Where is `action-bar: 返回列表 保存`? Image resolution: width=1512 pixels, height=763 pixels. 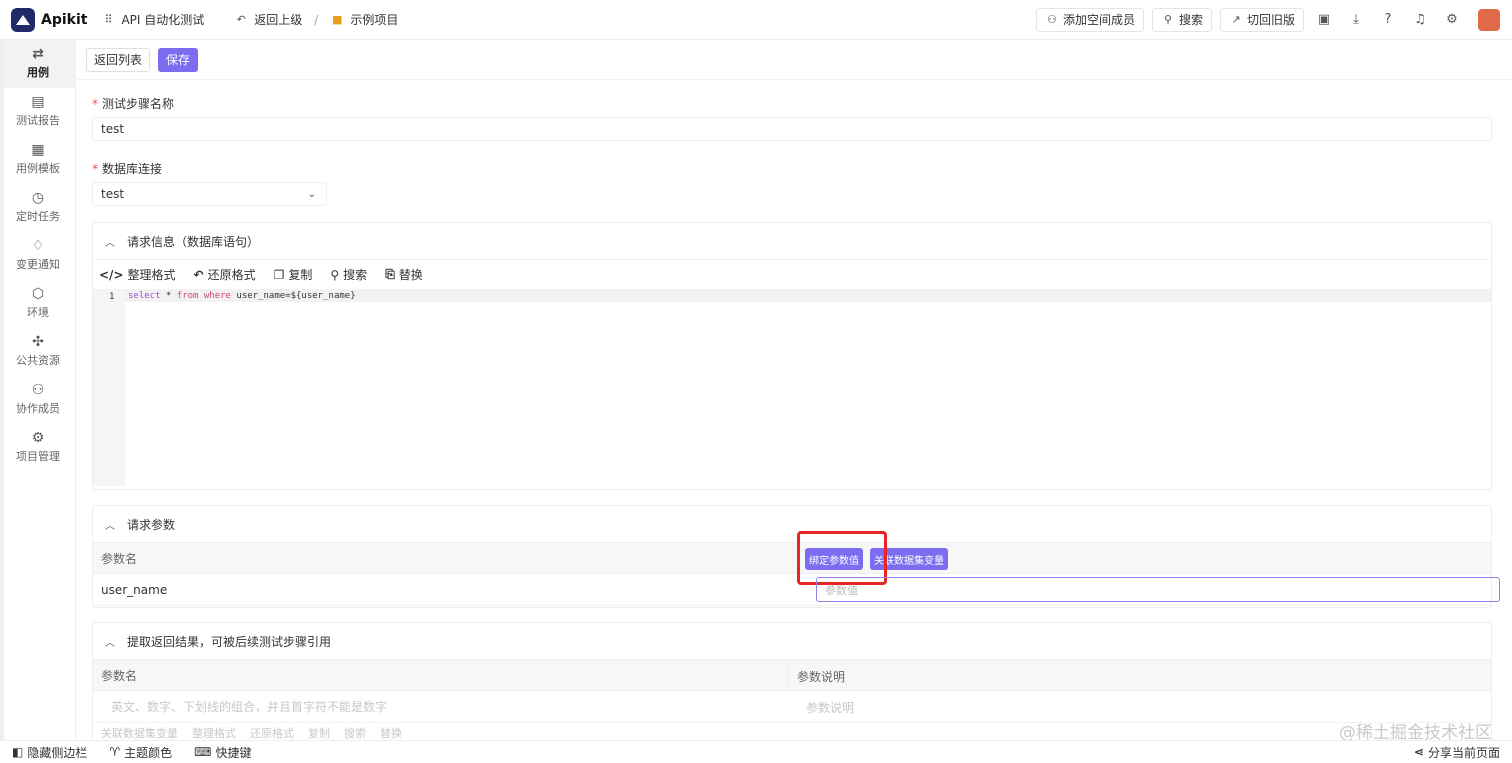
action-bar: 返回列表 保存 is located at coordinates (794, 60).